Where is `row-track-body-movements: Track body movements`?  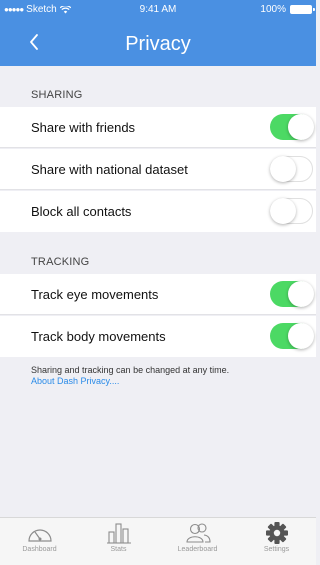
row-track-body-movements: Track body movements is located at coordinates (158, 336).